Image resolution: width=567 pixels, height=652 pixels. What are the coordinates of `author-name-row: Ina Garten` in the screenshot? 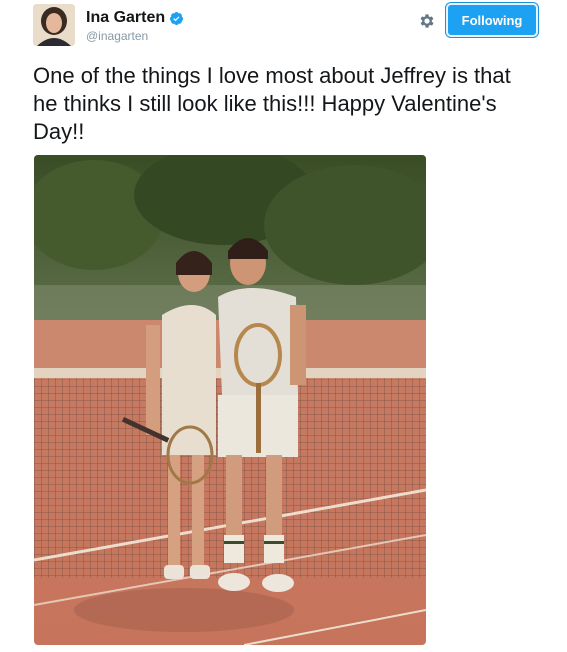 It's located at (135, 18).